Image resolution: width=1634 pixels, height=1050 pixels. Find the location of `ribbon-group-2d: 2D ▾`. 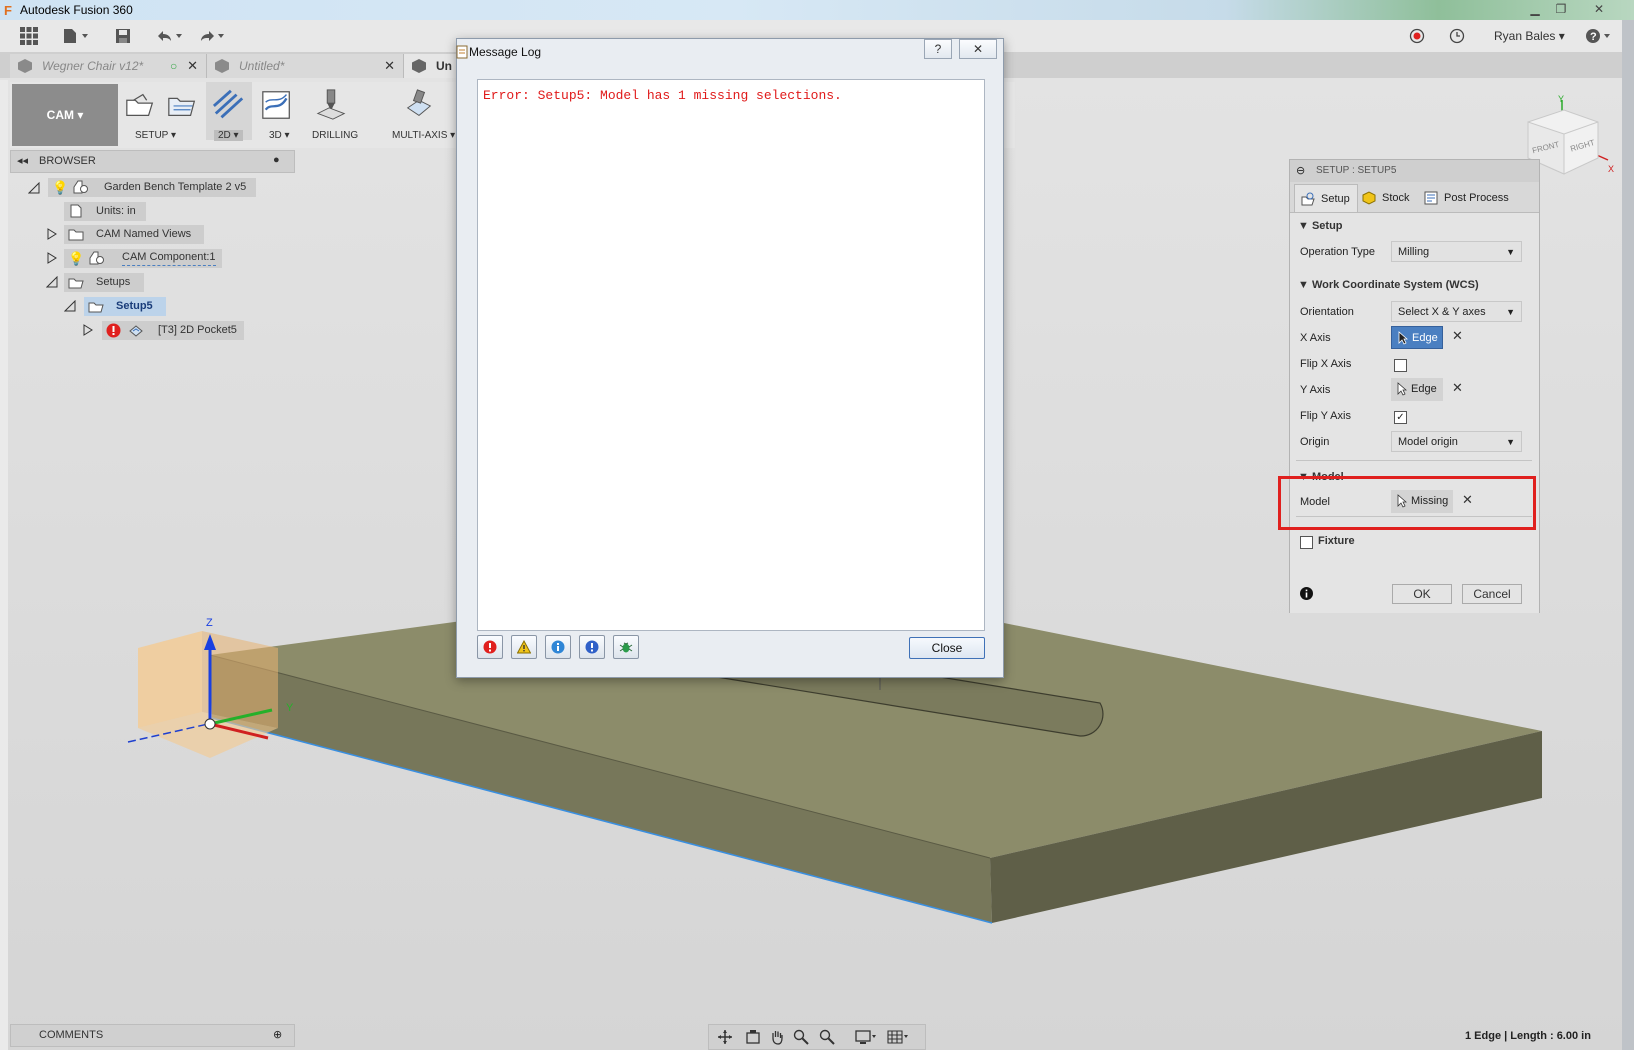

ribbon-group-2d: 2D ▾ is located at coordinates (228, 135).